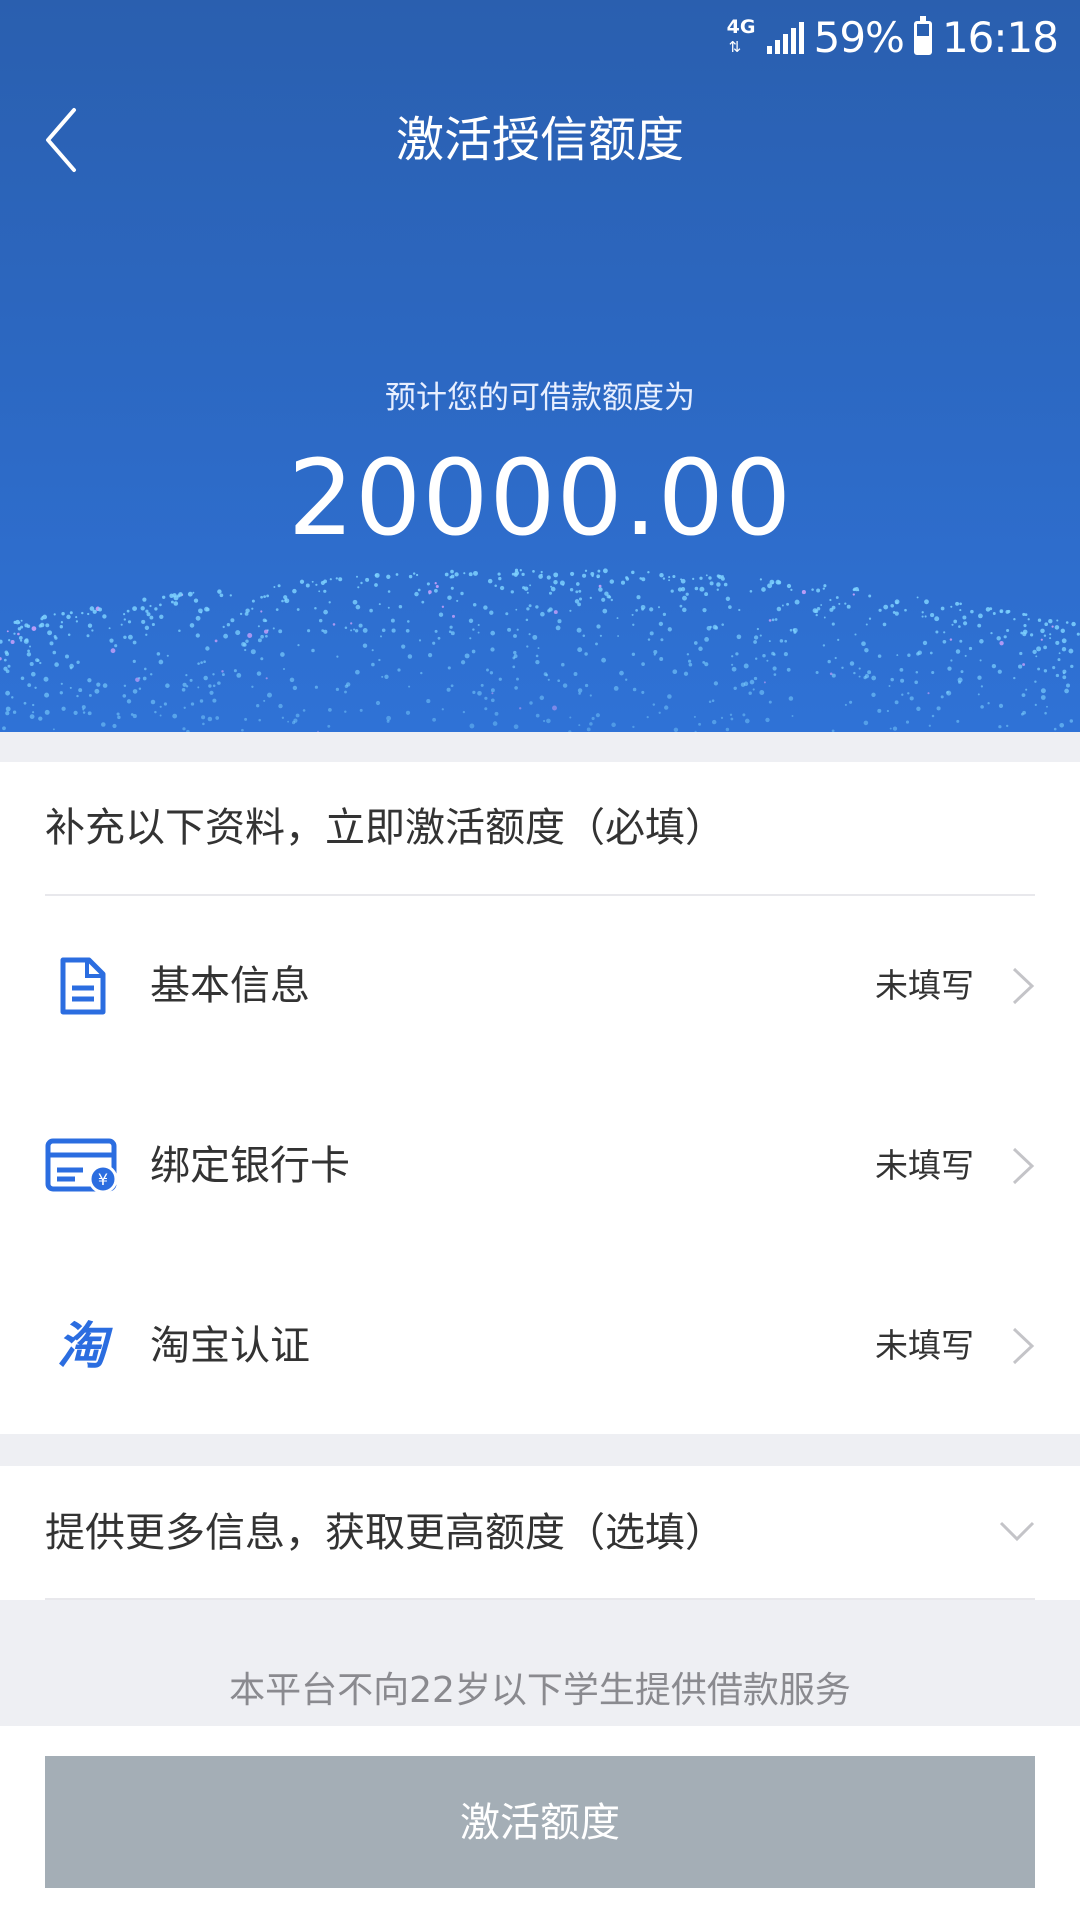 The image size is (1080, 1920). I want to click on battery-icon, so click(922, 35).